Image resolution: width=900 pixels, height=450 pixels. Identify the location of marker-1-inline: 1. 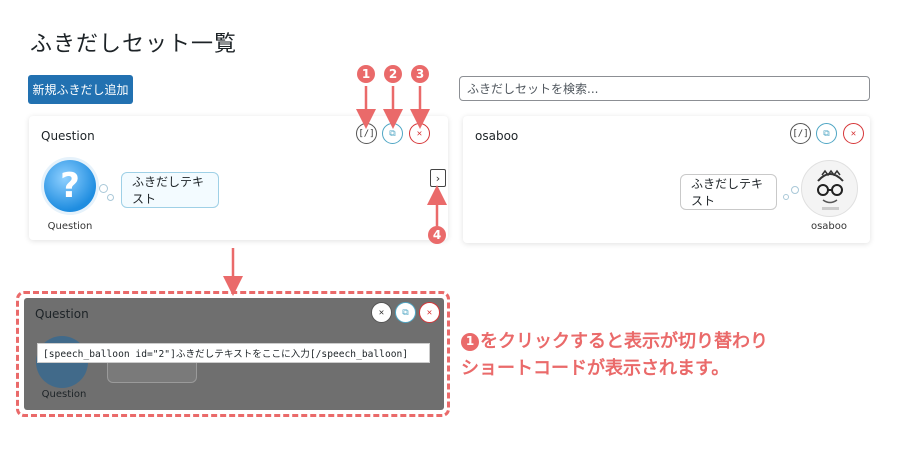
(470, 341).